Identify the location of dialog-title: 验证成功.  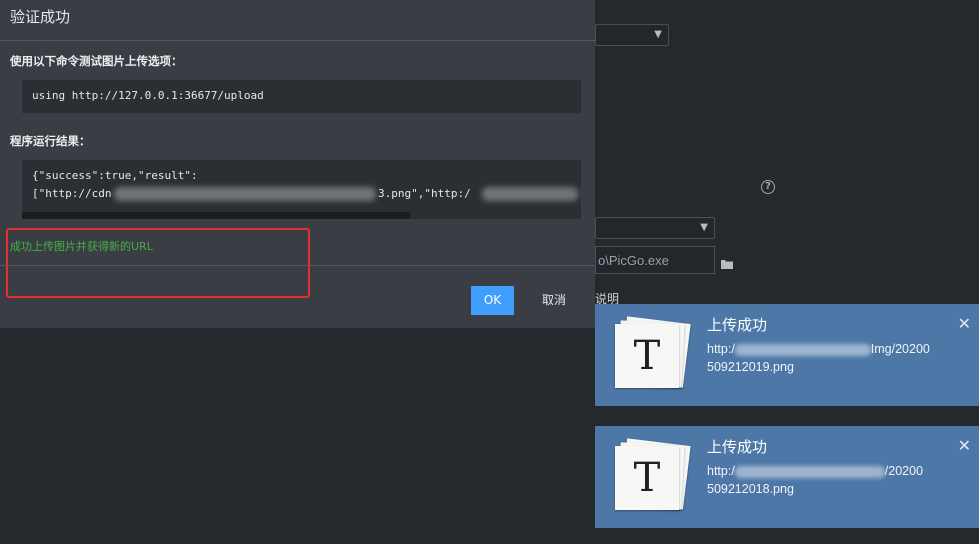
(40, 17).